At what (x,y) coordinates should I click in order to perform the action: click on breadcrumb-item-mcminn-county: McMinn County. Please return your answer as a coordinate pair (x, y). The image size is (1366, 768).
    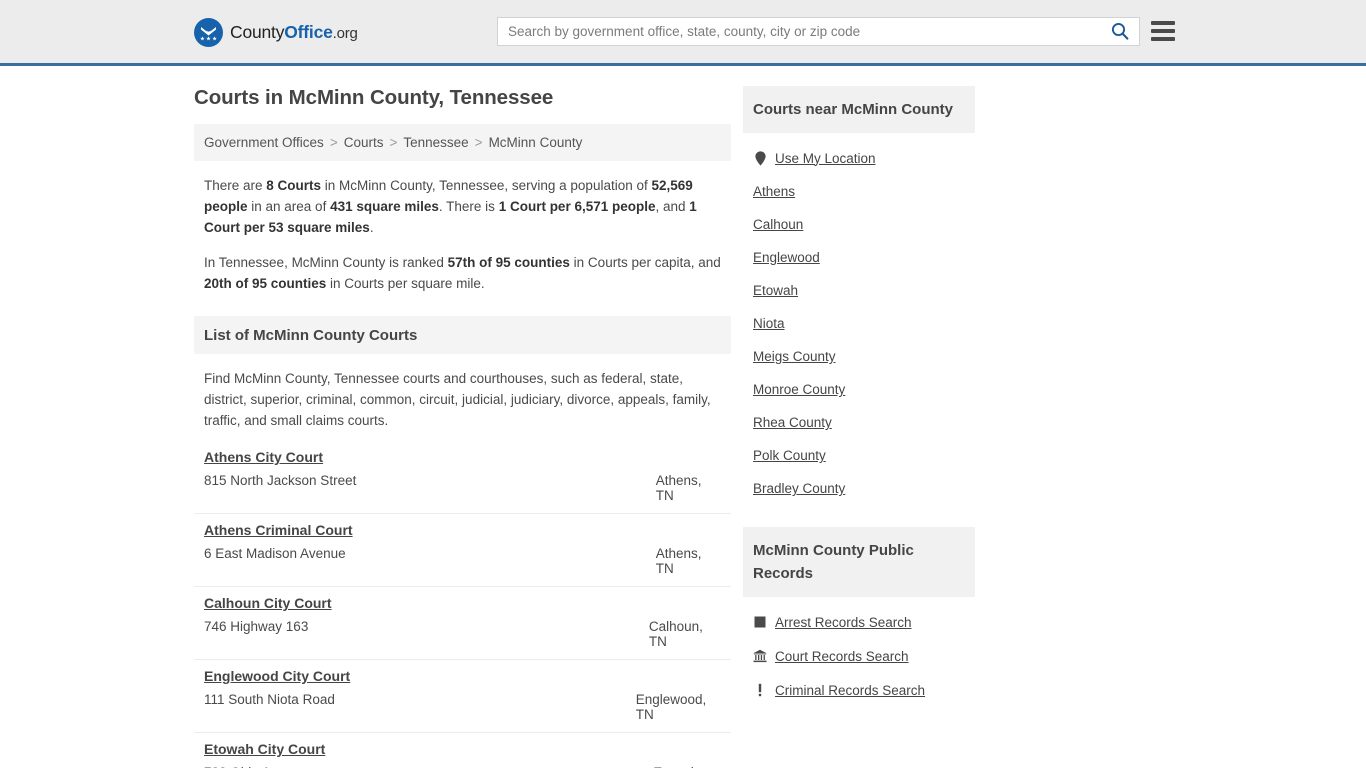
    Looking at the image, I should click on (535, 142).